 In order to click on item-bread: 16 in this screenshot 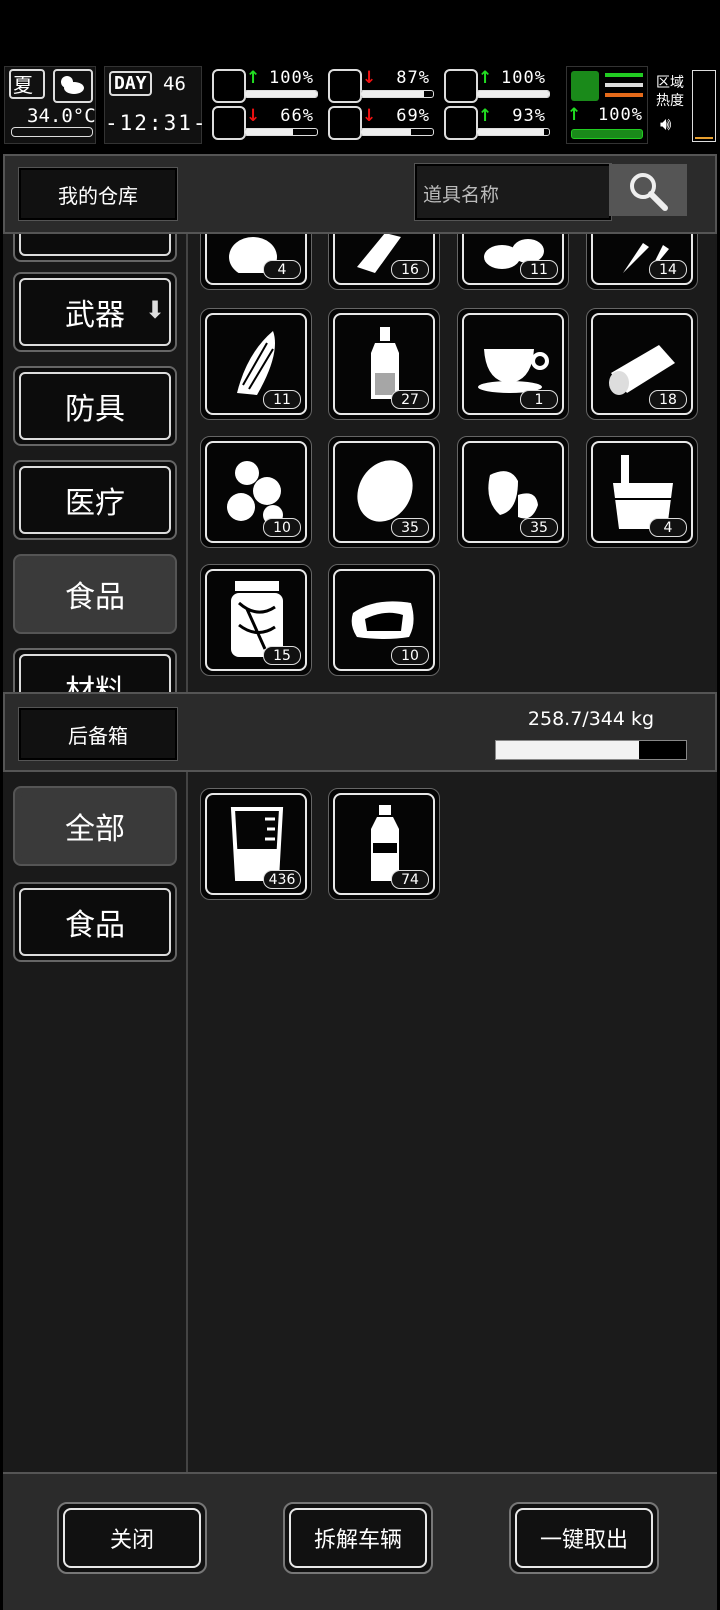, I will do `click(384, 262)`.